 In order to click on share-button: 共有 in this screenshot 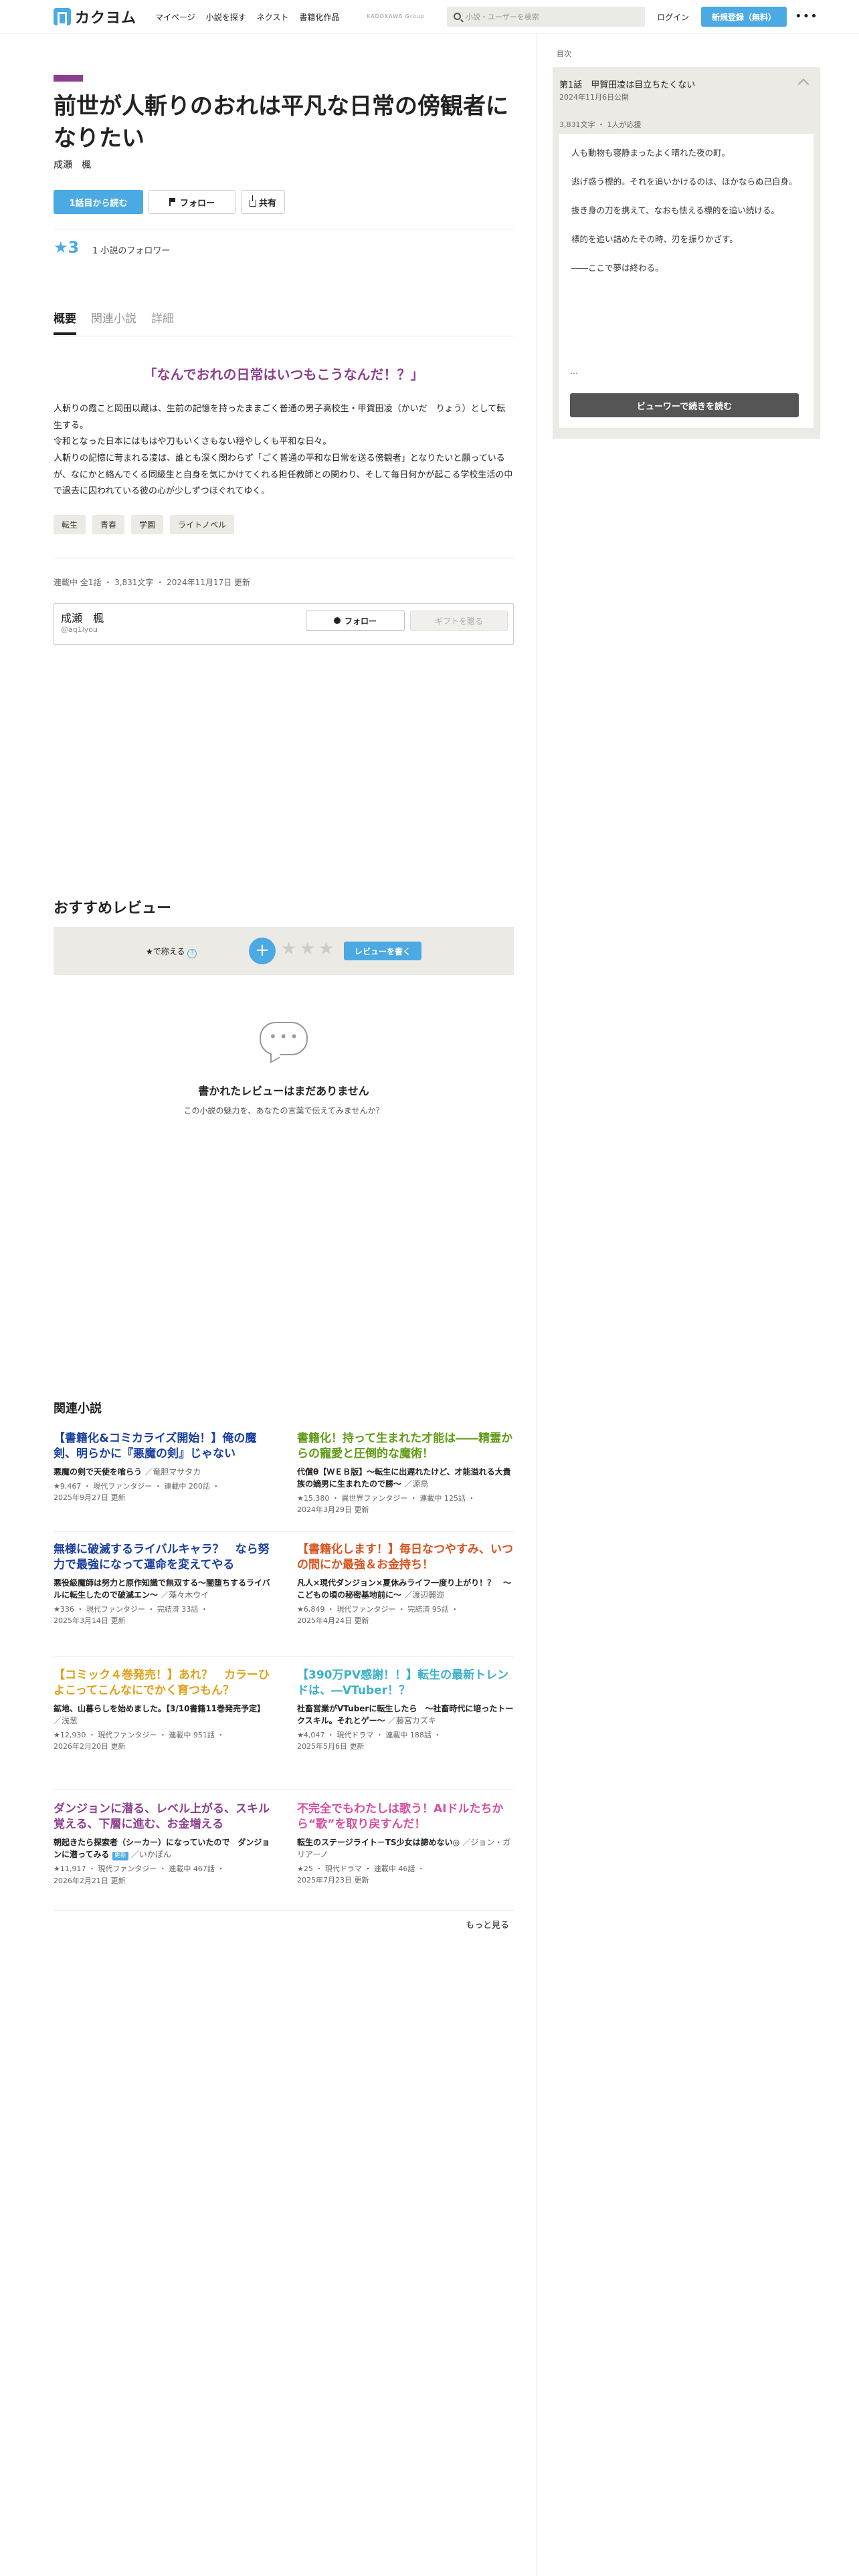, I will do `click(263, 202)`.